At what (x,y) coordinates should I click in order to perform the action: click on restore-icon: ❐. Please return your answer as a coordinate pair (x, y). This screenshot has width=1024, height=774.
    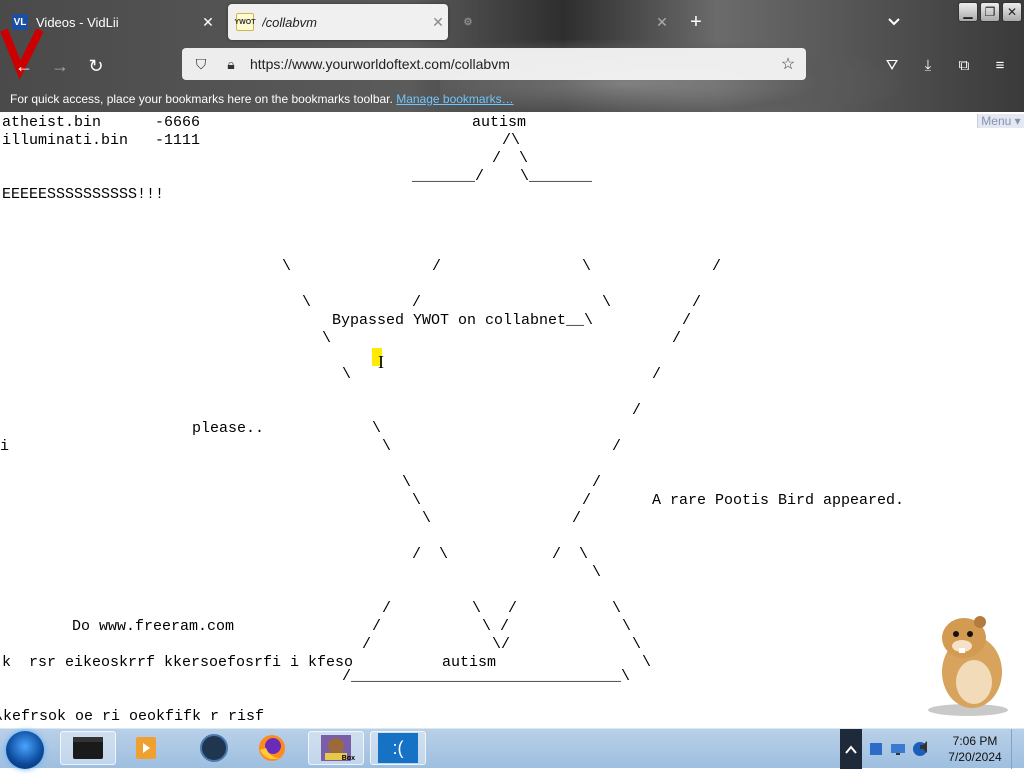
    Looking at the image, I should click on (990, 12).